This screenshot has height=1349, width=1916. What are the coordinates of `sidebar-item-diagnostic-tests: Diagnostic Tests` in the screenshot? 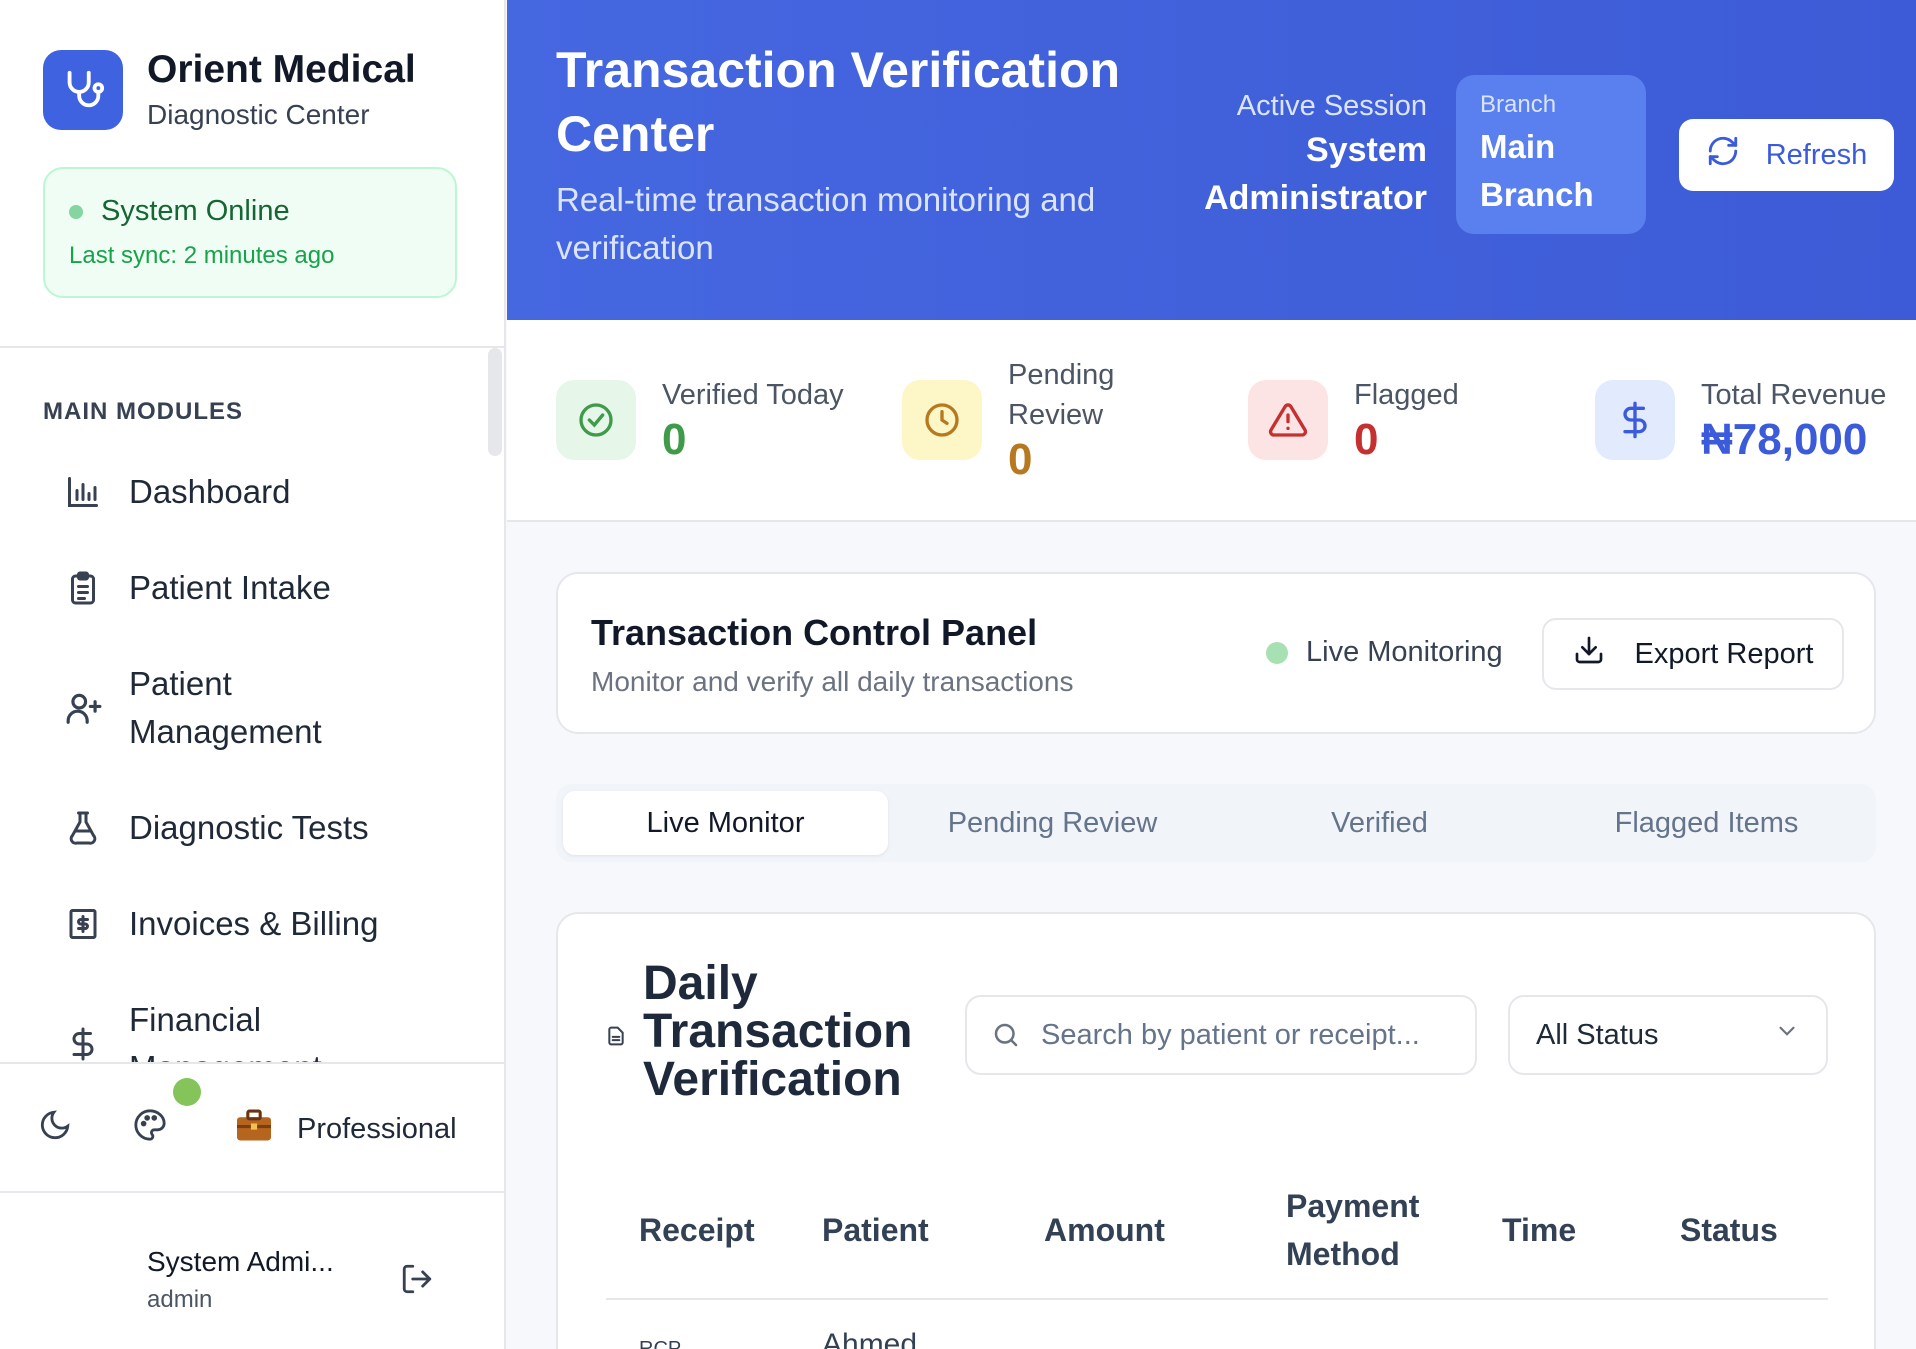 It's located at (253, 828).